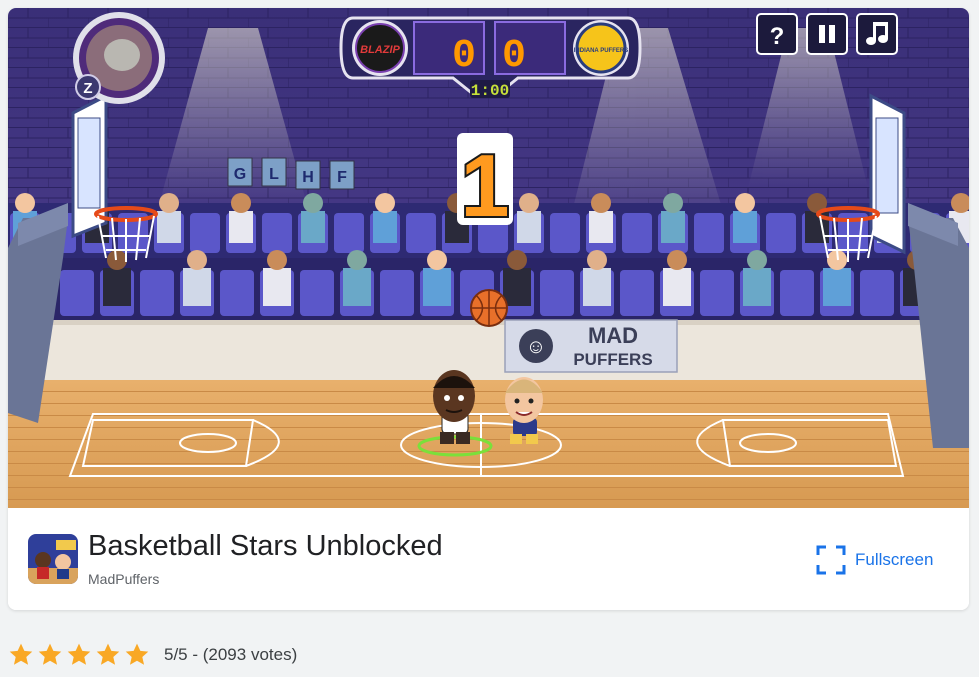  What do you see at coordinates (240, 174) in the screenshot?
I see `crowd-sign-1: G` at bounding box center [240, 174].